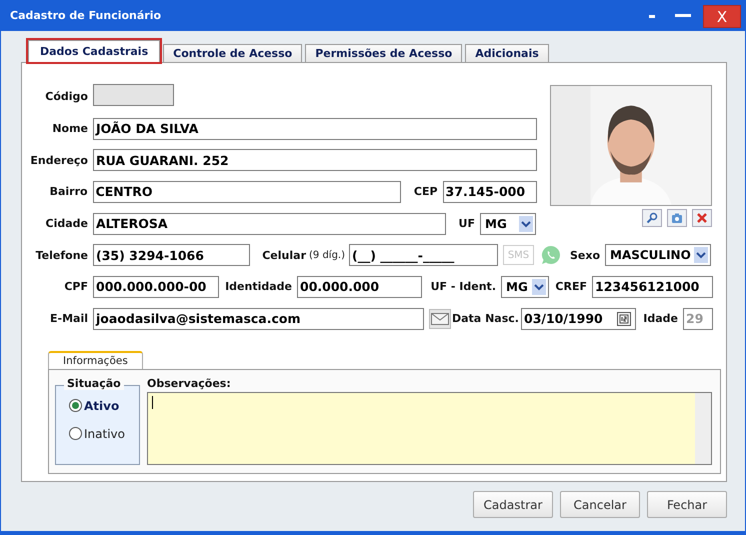 This screenshot has height=535, width=746. What do you see at coordinates (171, 255) in the screenshot?
I see `input-field: (35) 3294-1066` at bounding box center [171, 255].